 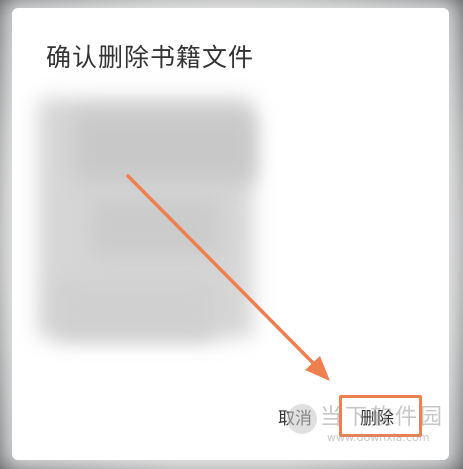 I want to click on dialog-title: 确认删除书籍文件, so click(x=150, y=57).